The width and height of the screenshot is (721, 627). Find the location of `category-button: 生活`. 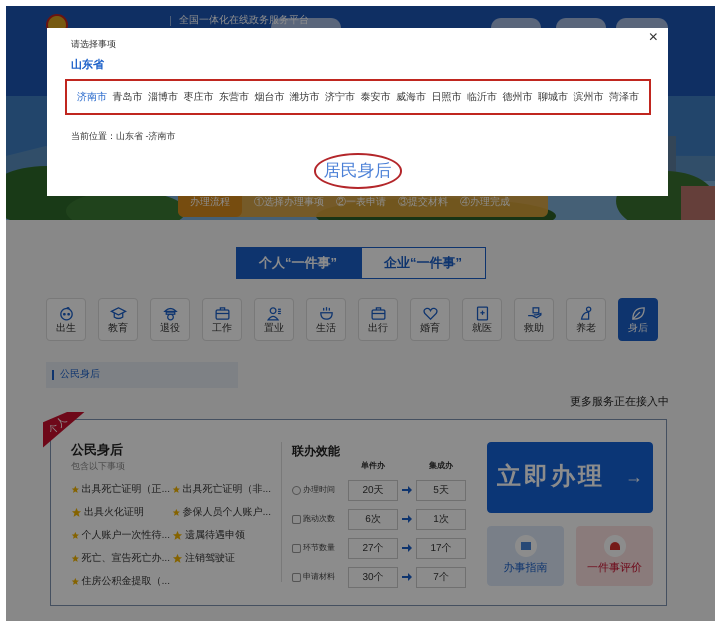

category-button: 生活 is located at coordinates (326, 319).